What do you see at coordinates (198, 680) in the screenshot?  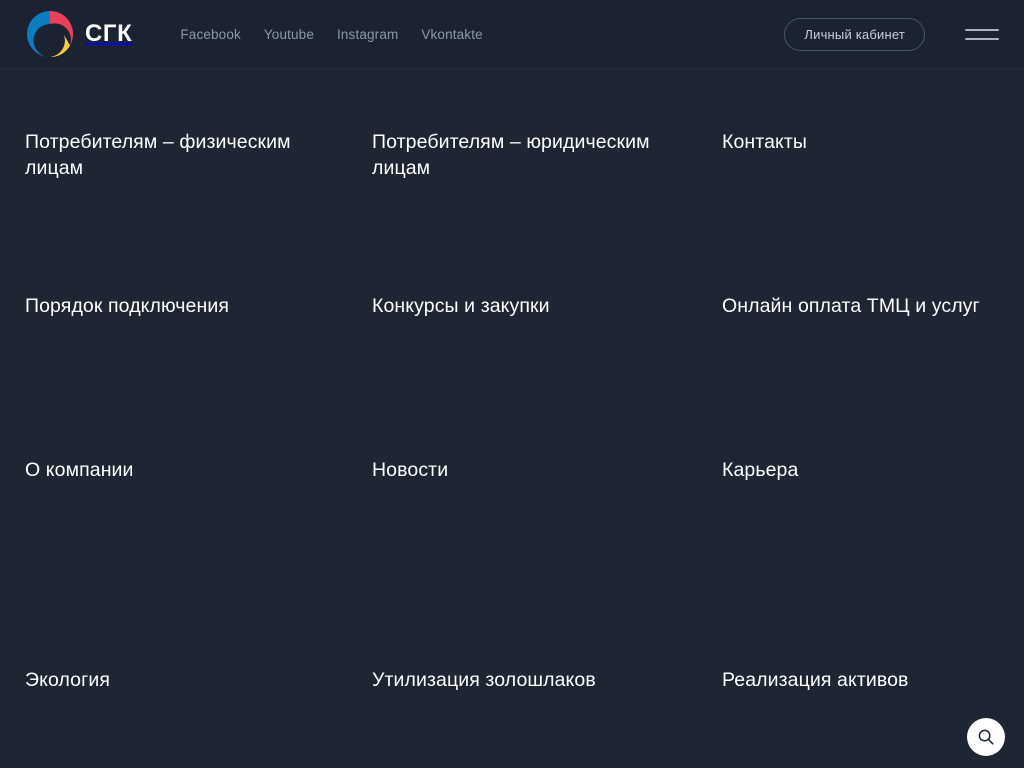 I see `menu-cell: Экология` at bounding box center [198, 680].